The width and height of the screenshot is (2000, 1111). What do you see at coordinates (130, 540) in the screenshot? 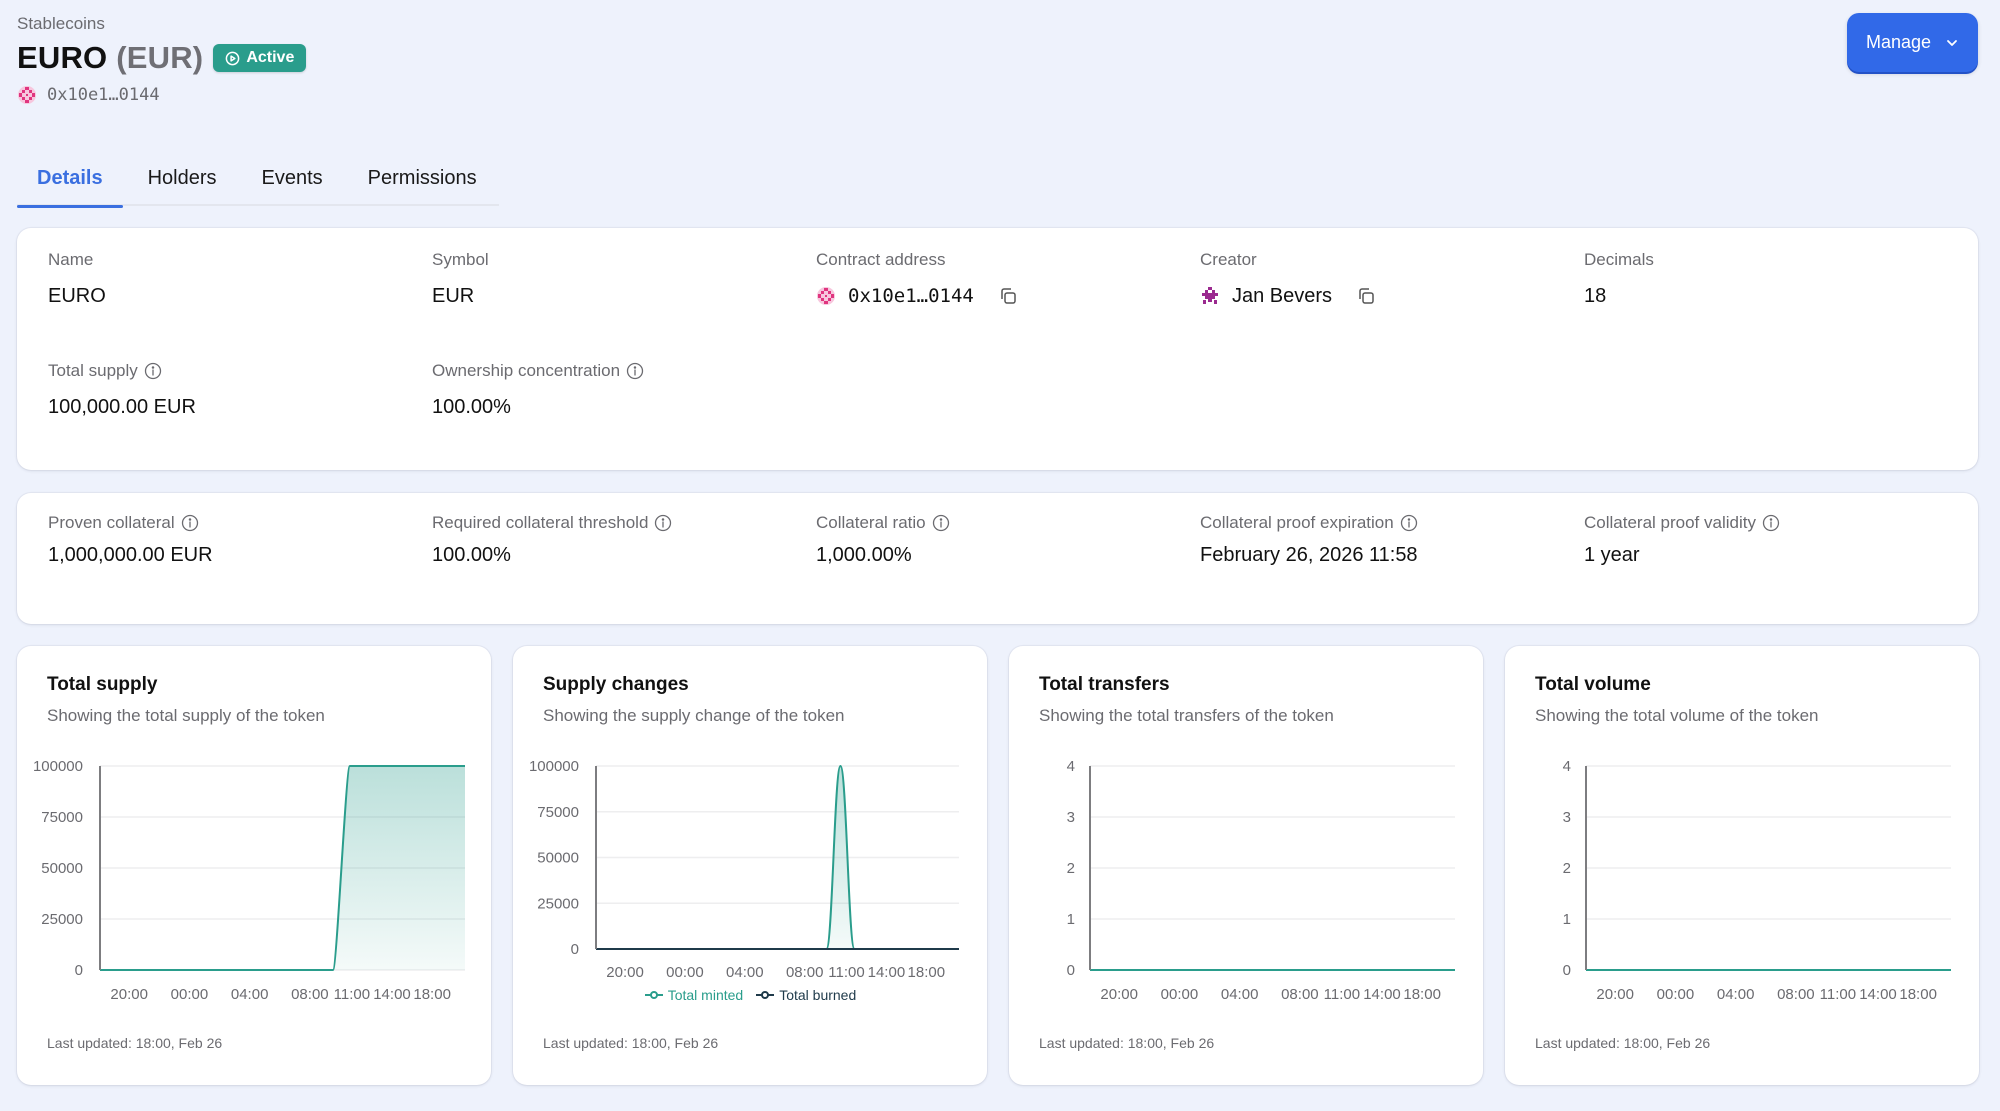
I see `field-proven-collateral: Proven collateral 1,000,000.00 EUR` at bounding box center [130, 540].